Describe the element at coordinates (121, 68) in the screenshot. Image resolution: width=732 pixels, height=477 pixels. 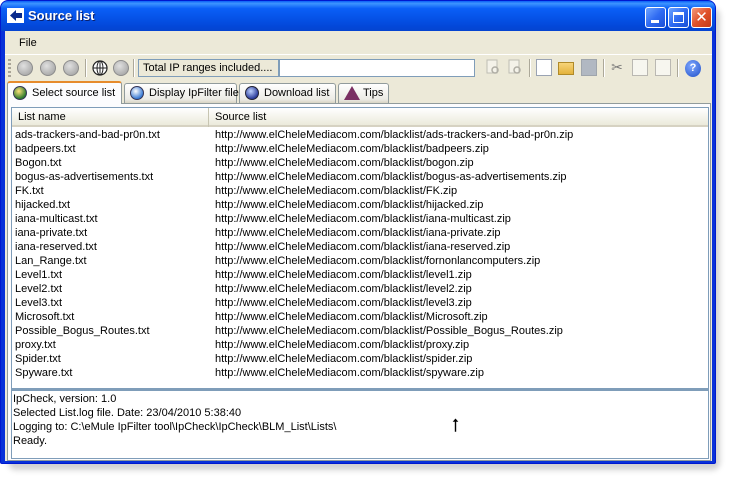
I see `globe-disconnect-icon` at that location.